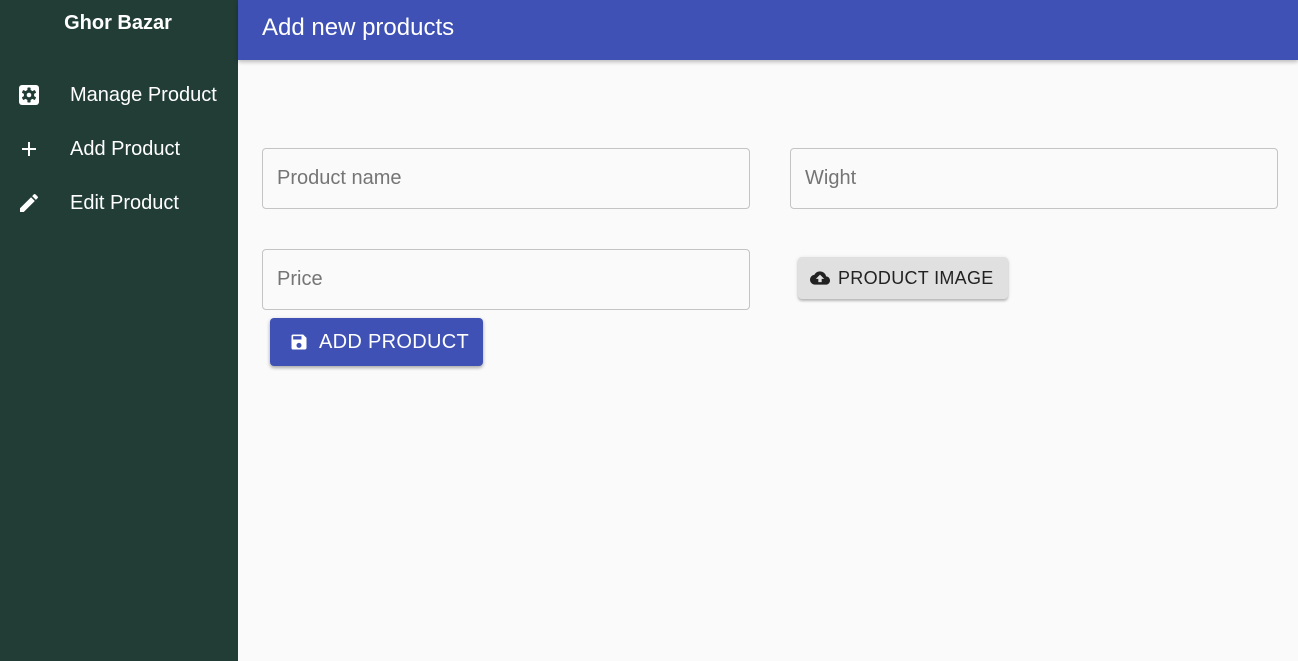 This screenshot has width=1298, height=661. I want to click on plus-icon, so click(29, 149).